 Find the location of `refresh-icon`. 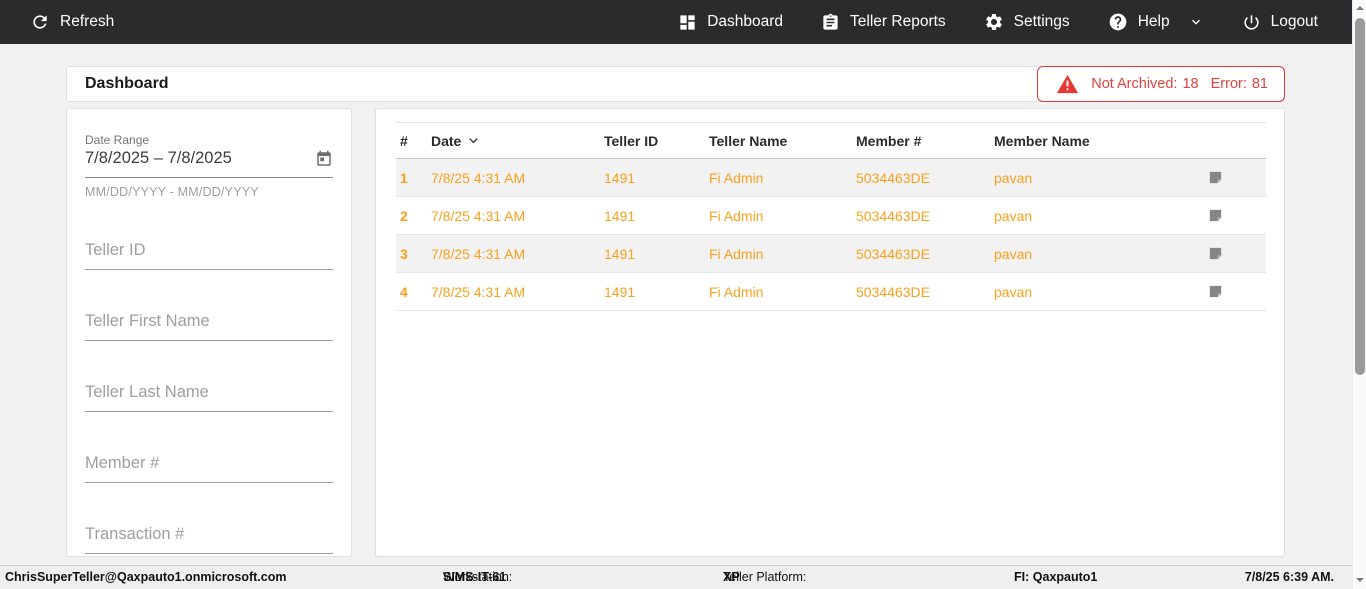

refresh-icon is located at coordinates (40, 22).